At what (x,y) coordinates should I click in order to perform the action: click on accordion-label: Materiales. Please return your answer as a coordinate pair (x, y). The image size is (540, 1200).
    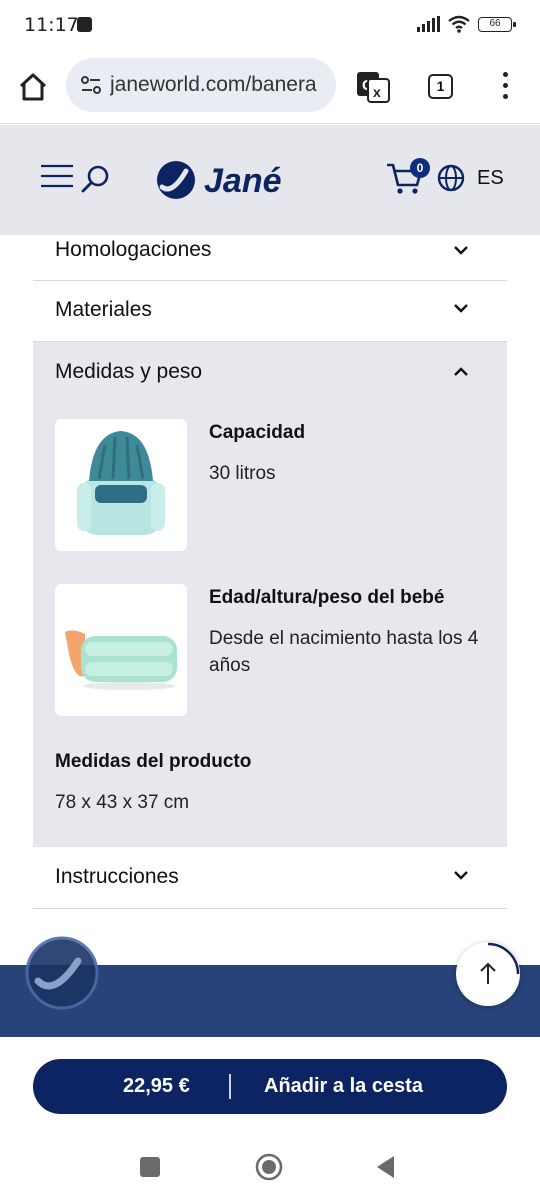
    Looking at the image, I should click on (103, 309).